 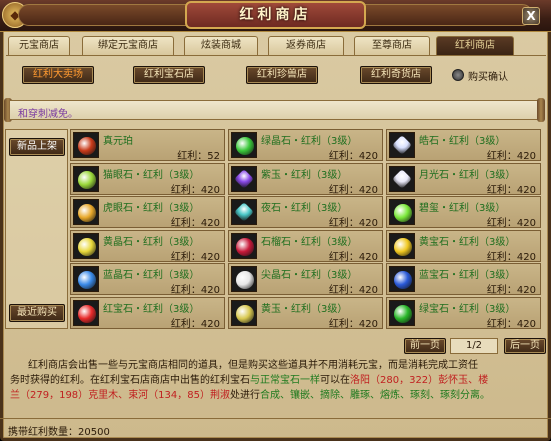 I want to click on item-cell: 绿晶石・红利（3级） 红利：420, so click(x=305, y=145).